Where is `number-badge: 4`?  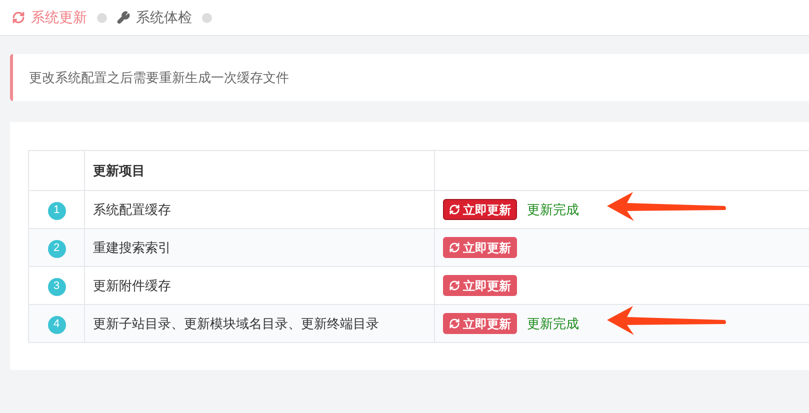 number-badge: 4 is located at coordinates (57, 325).